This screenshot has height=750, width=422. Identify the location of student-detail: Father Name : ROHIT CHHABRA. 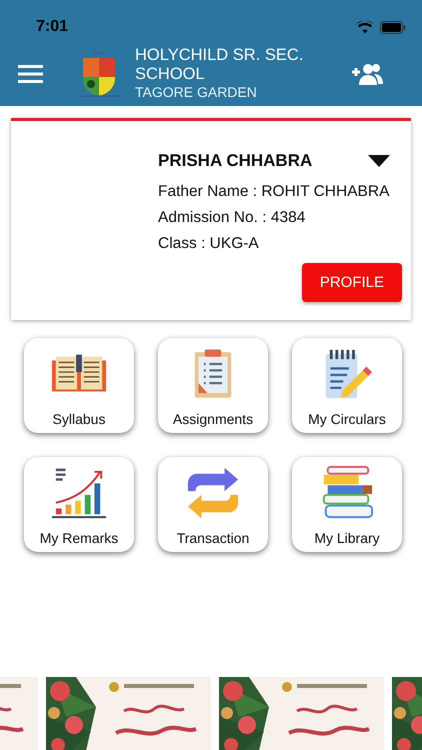
(274, 192).